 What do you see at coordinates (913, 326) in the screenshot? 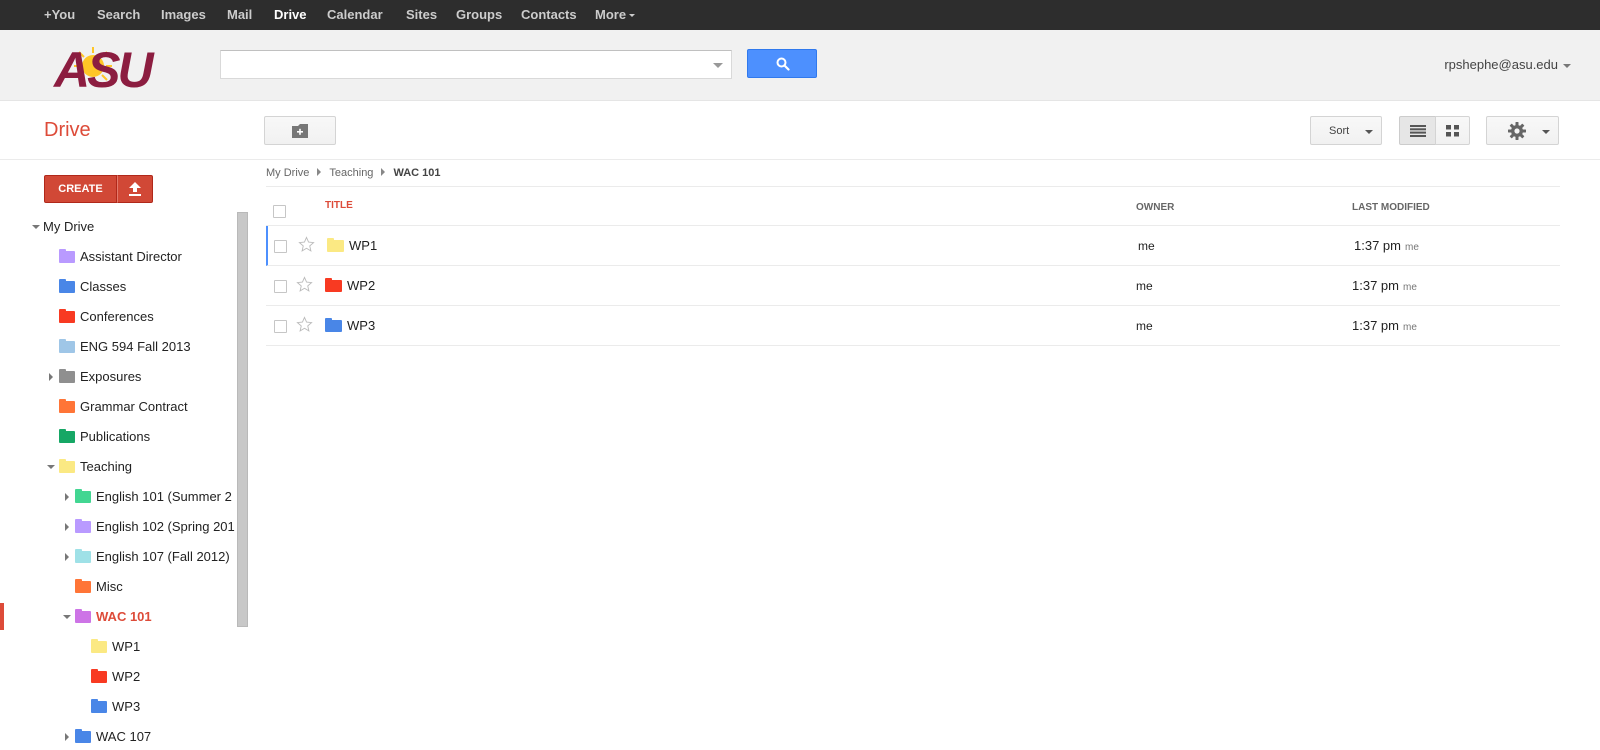
I see `file-row: WP3 me 1:37 pm me` at bounding box center [913, 326].